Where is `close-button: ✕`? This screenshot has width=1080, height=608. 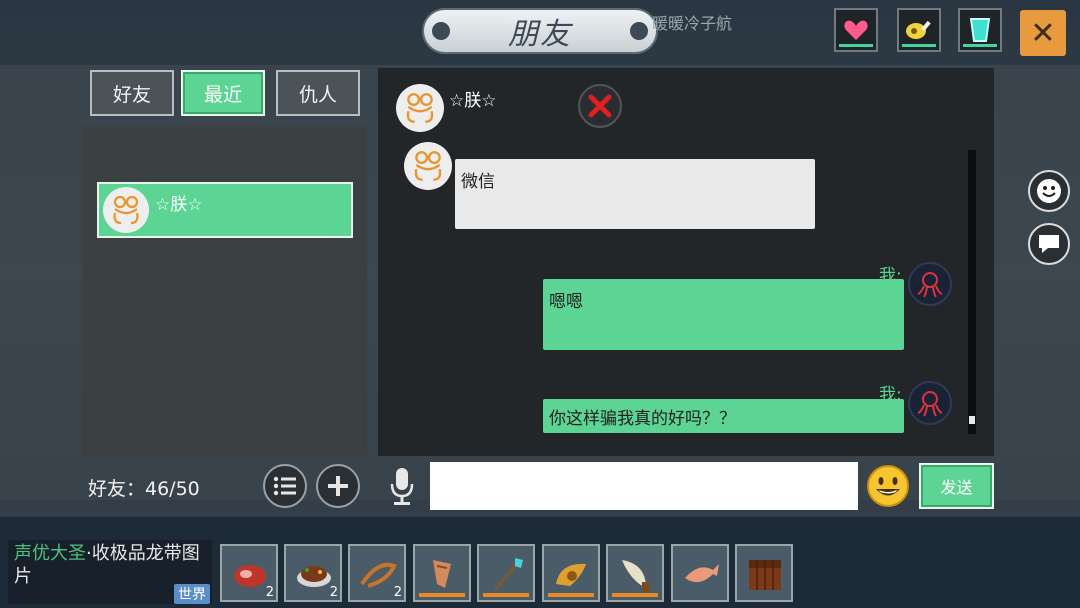 close-button: ✕ is located at coordinates (1043, 33).